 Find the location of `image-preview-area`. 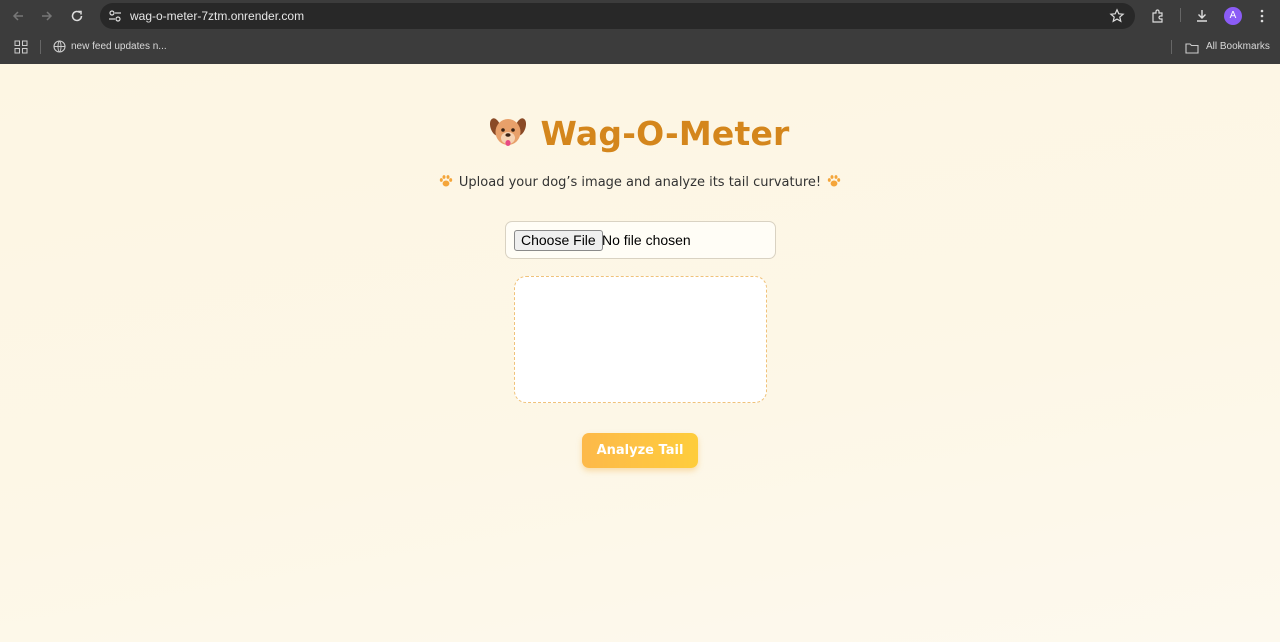

image-preview-area is located at coordinates (640, 339).